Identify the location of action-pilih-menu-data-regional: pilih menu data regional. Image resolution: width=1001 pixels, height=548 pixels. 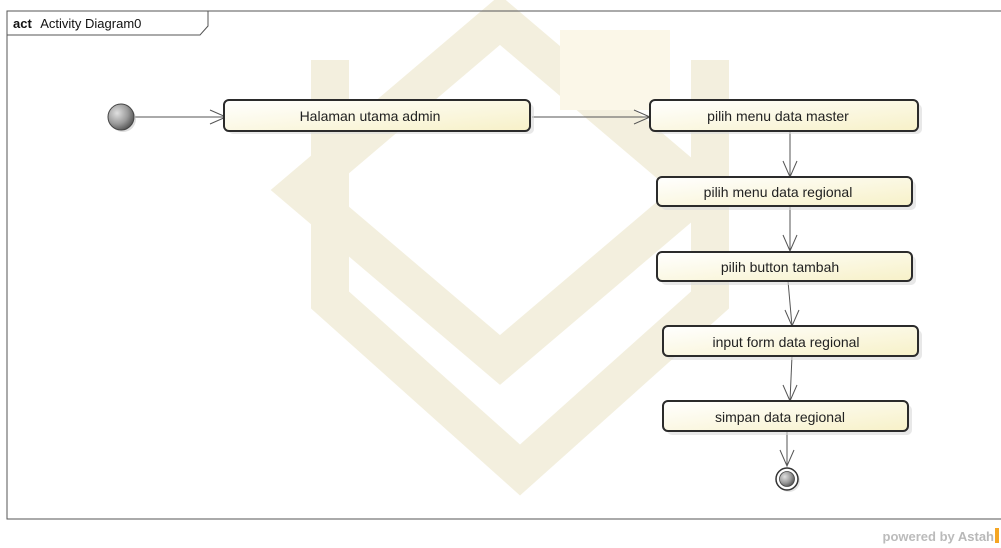
(786, 193).